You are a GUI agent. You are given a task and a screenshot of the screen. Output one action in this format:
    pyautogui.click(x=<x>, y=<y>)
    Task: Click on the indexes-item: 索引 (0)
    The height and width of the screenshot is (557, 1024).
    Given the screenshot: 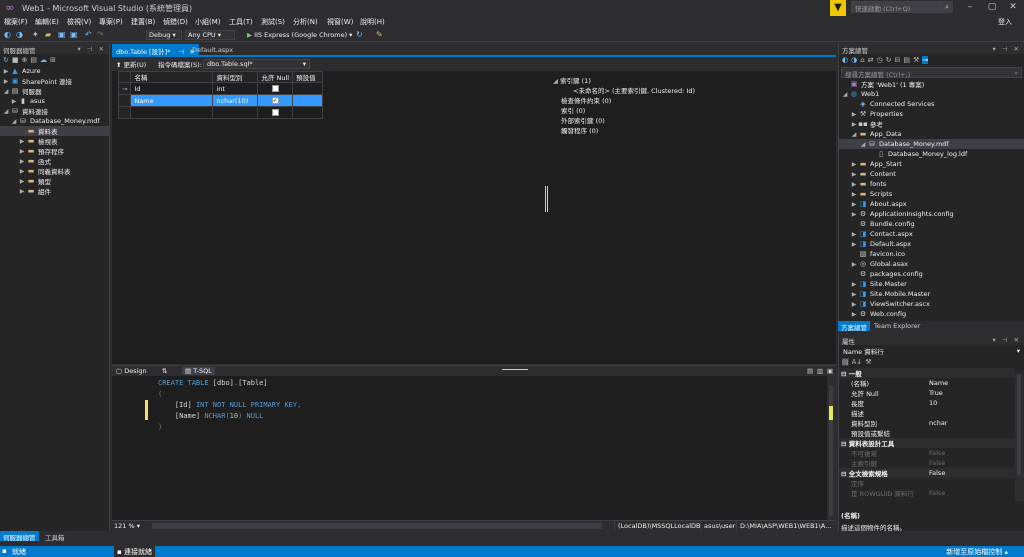 What is the action you would take?
    pyautogui.click(x=573, y=110)
    